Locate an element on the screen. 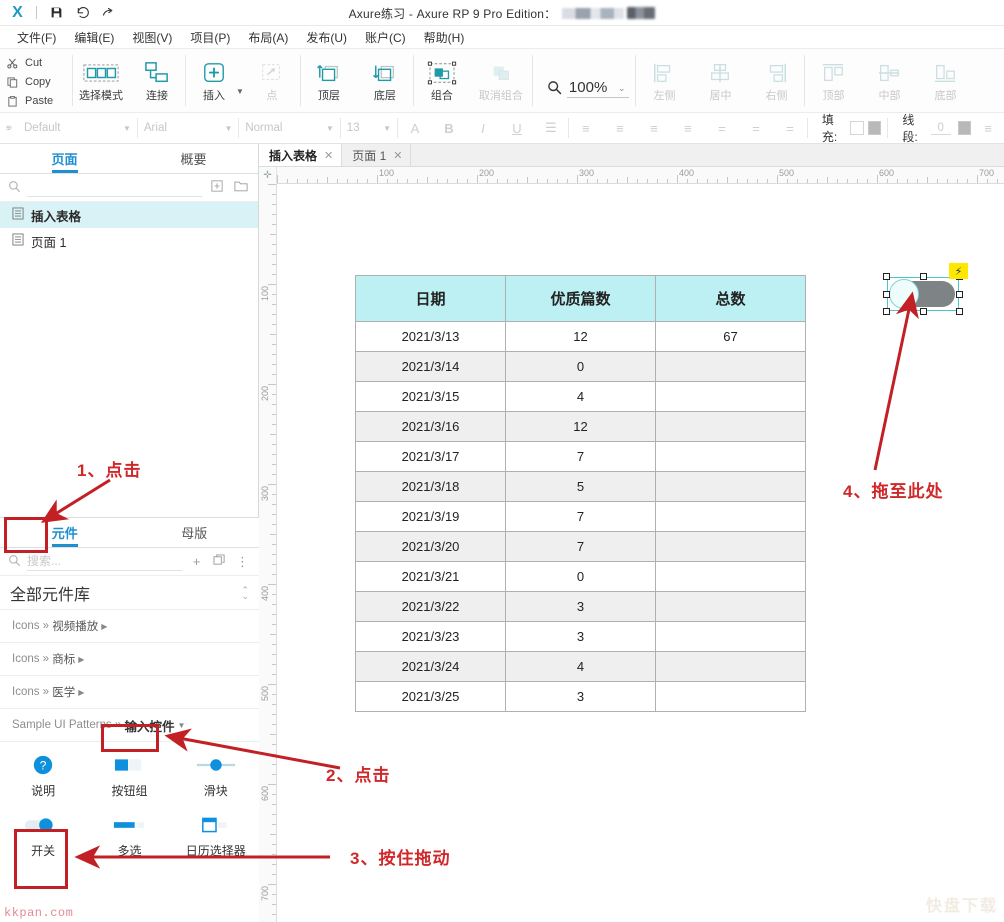 The height and width of the screenshot is (922, 1004). resize-handle-w is located at coordinates (886, 294).